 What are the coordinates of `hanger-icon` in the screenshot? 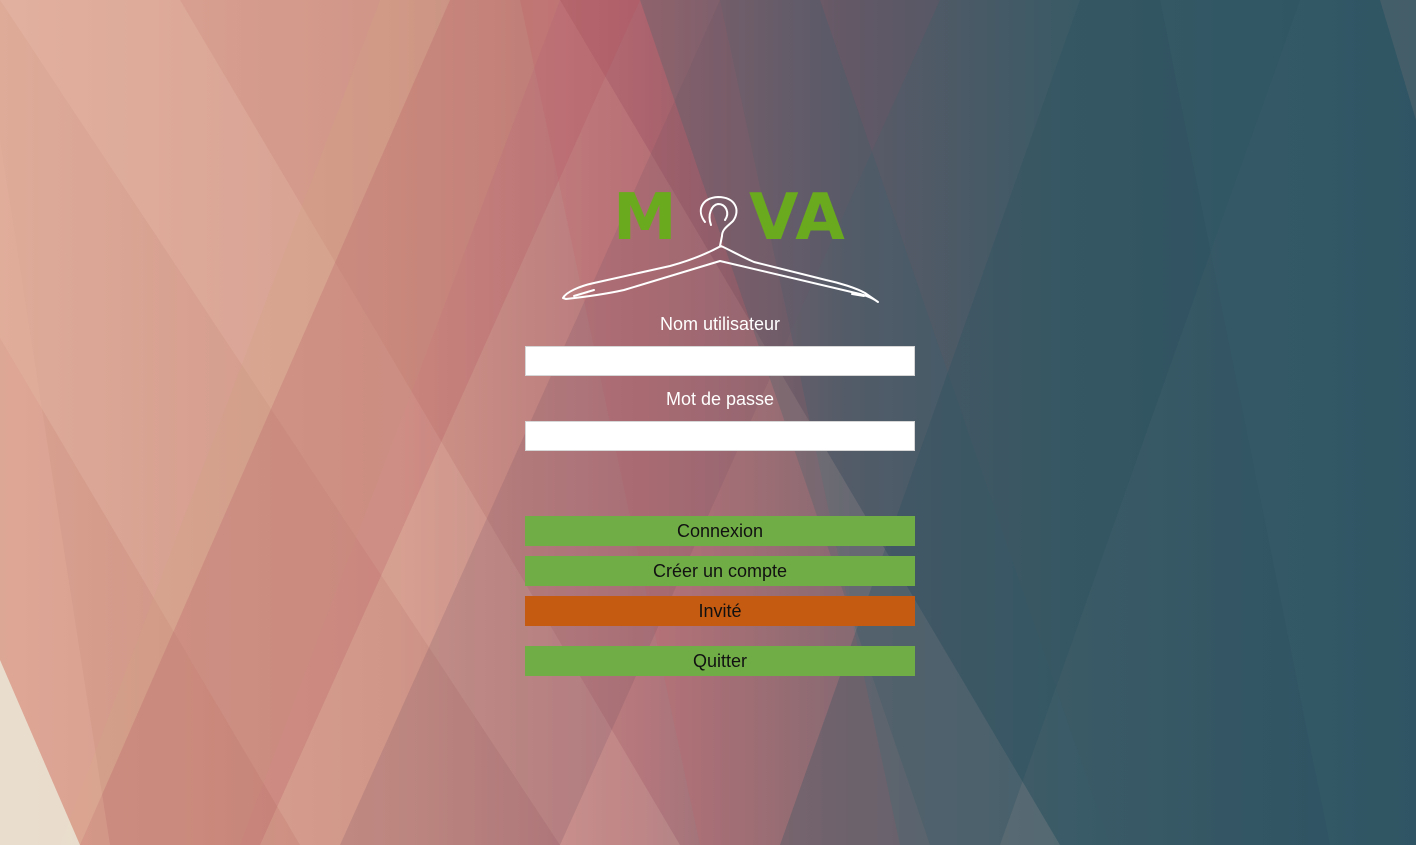 It's located at (720, 249).